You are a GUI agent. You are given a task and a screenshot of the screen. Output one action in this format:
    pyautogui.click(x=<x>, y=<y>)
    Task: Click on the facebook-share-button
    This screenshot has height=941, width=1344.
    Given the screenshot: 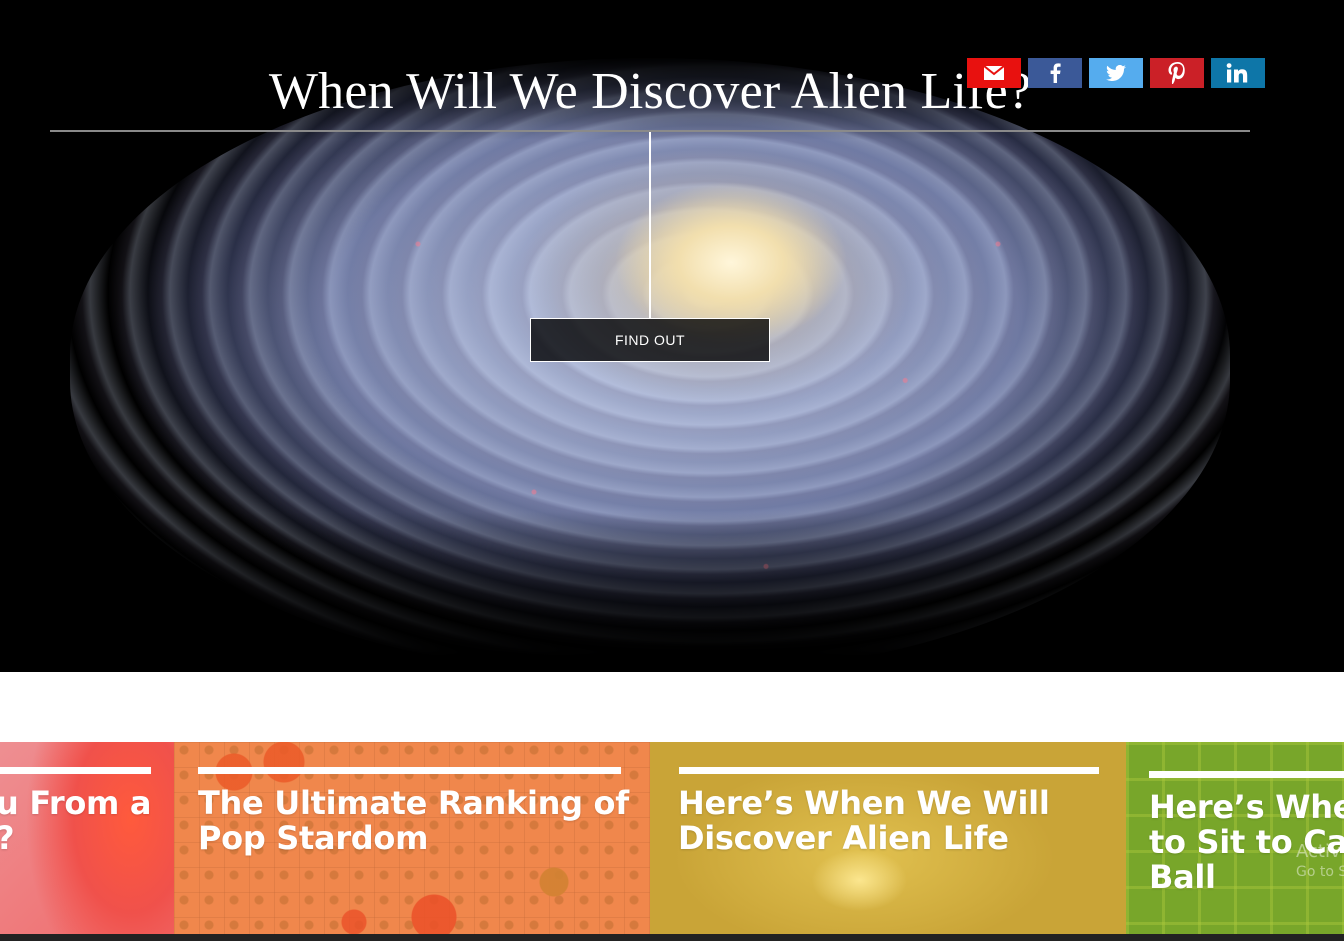 What is the action you would take?
    pyautogui.click(x=1055, y=73)
    